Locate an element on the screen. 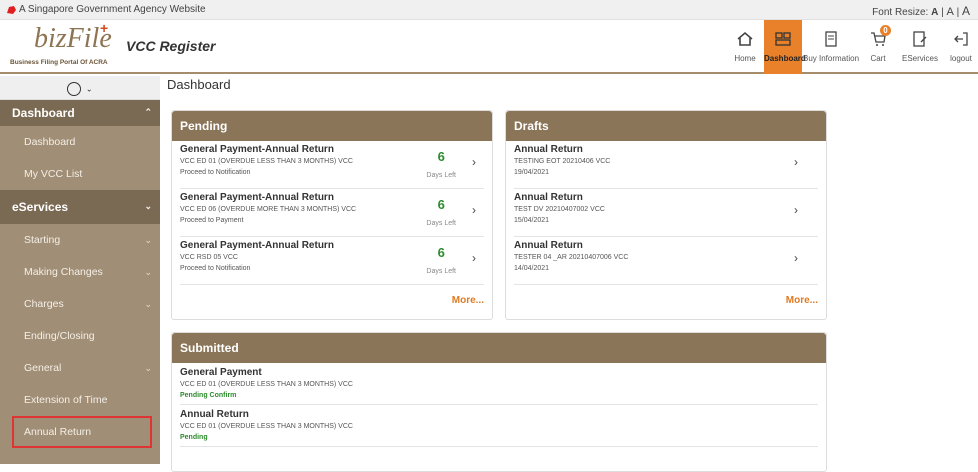 The height and width of the screenshot is (472, 978). user-circle-icon is located at coordinates (74, 88).